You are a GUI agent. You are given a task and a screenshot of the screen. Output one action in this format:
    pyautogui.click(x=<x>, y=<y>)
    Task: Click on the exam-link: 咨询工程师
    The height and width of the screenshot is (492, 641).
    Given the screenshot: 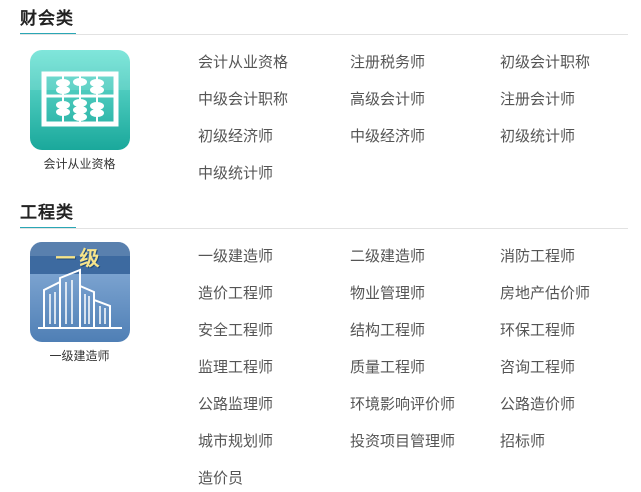 What is the action you would take?
    pyautogui.click(x=537, y=367)
    